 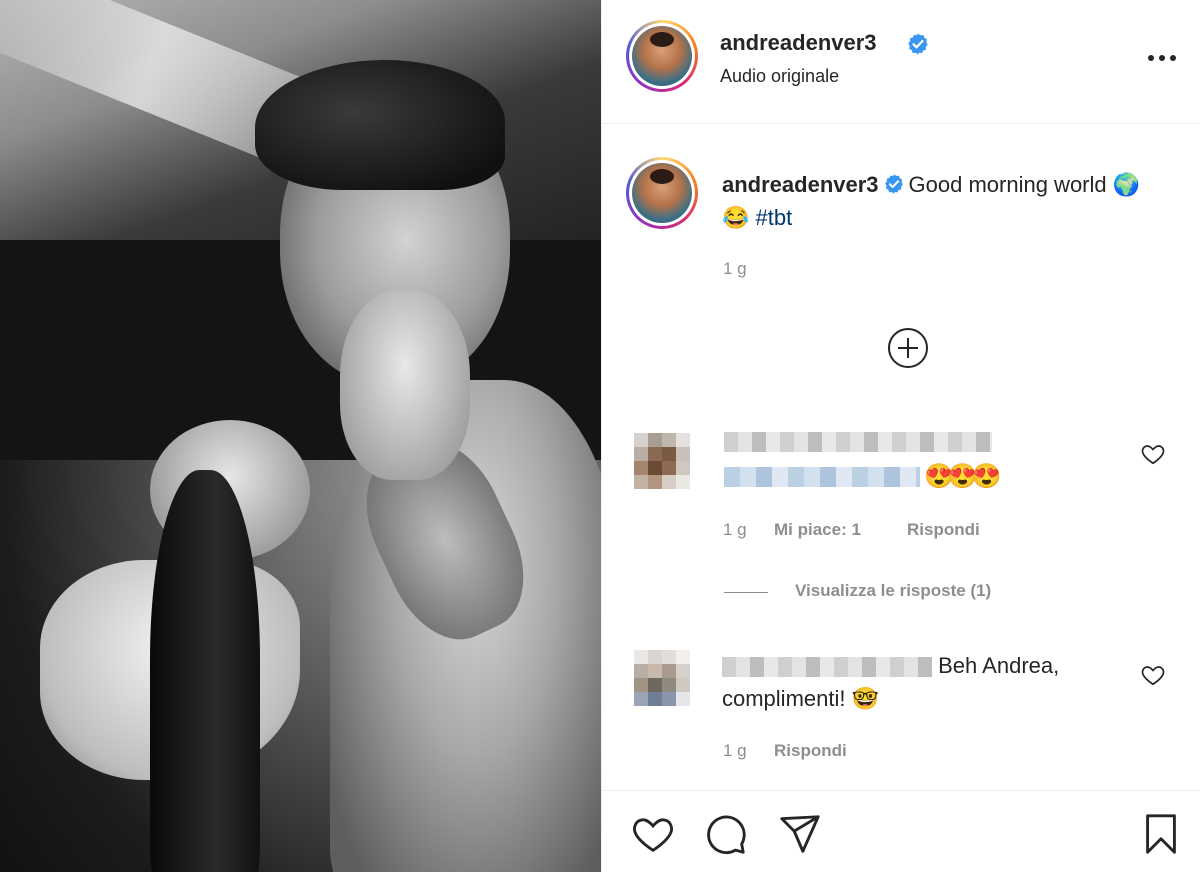 What do you see at coordinates (1007, 184) in the screenshot?
I see `caption-text: Good morning world` at bounding box center [1007, 184].